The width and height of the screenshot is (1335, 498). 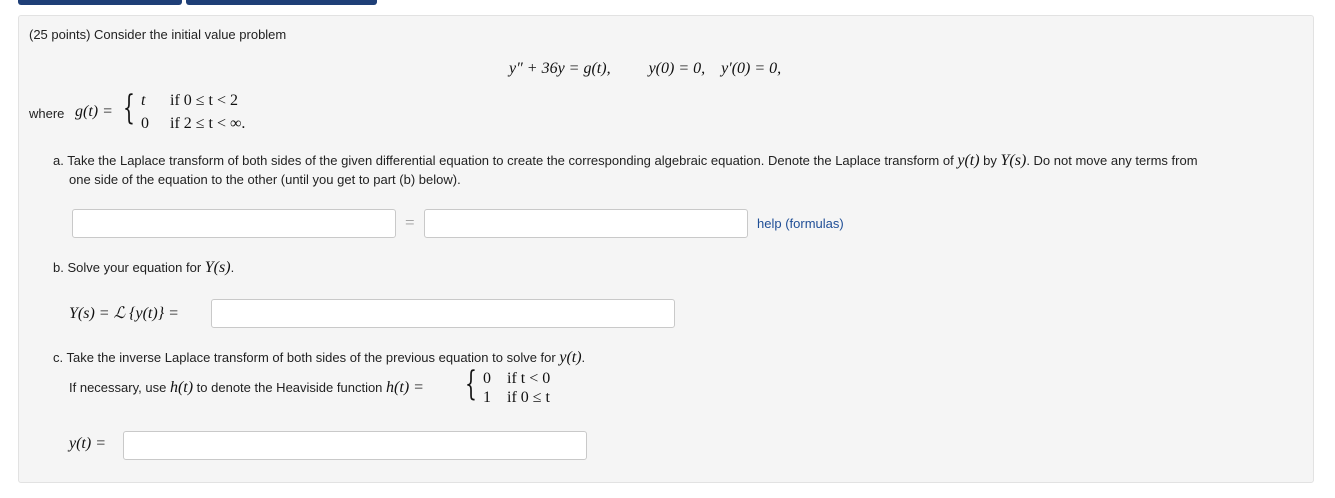 I want to click on heaviside-text-mid: to denote the Heaviside function, so click(x=289, y=387).